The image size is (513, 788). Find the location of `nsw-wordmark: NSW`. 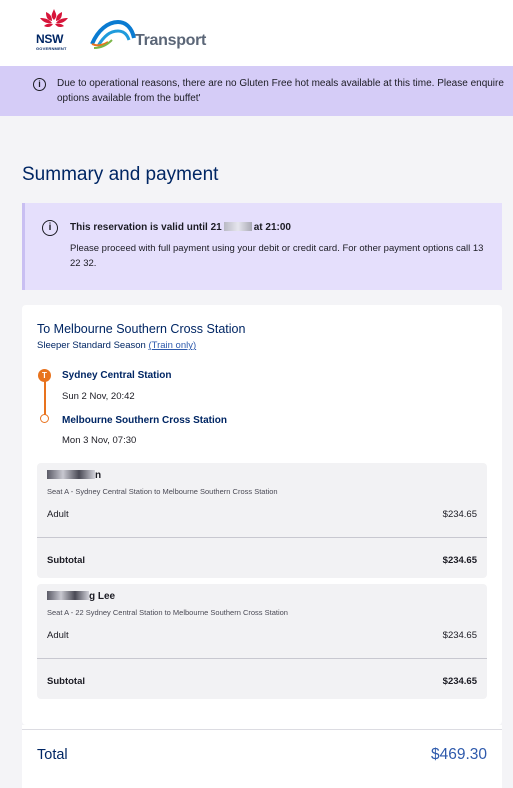

nsw-wordmark: NSW is located at coordinates (50, 39).